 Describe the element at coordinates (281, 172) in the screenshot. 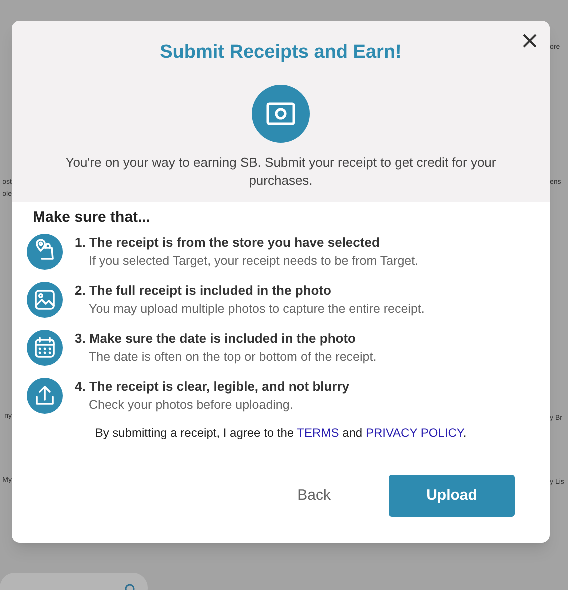

I see `dialog-description: You're on your way to earning SB. Submit your receipt to get credit for your purchases.` at that location.